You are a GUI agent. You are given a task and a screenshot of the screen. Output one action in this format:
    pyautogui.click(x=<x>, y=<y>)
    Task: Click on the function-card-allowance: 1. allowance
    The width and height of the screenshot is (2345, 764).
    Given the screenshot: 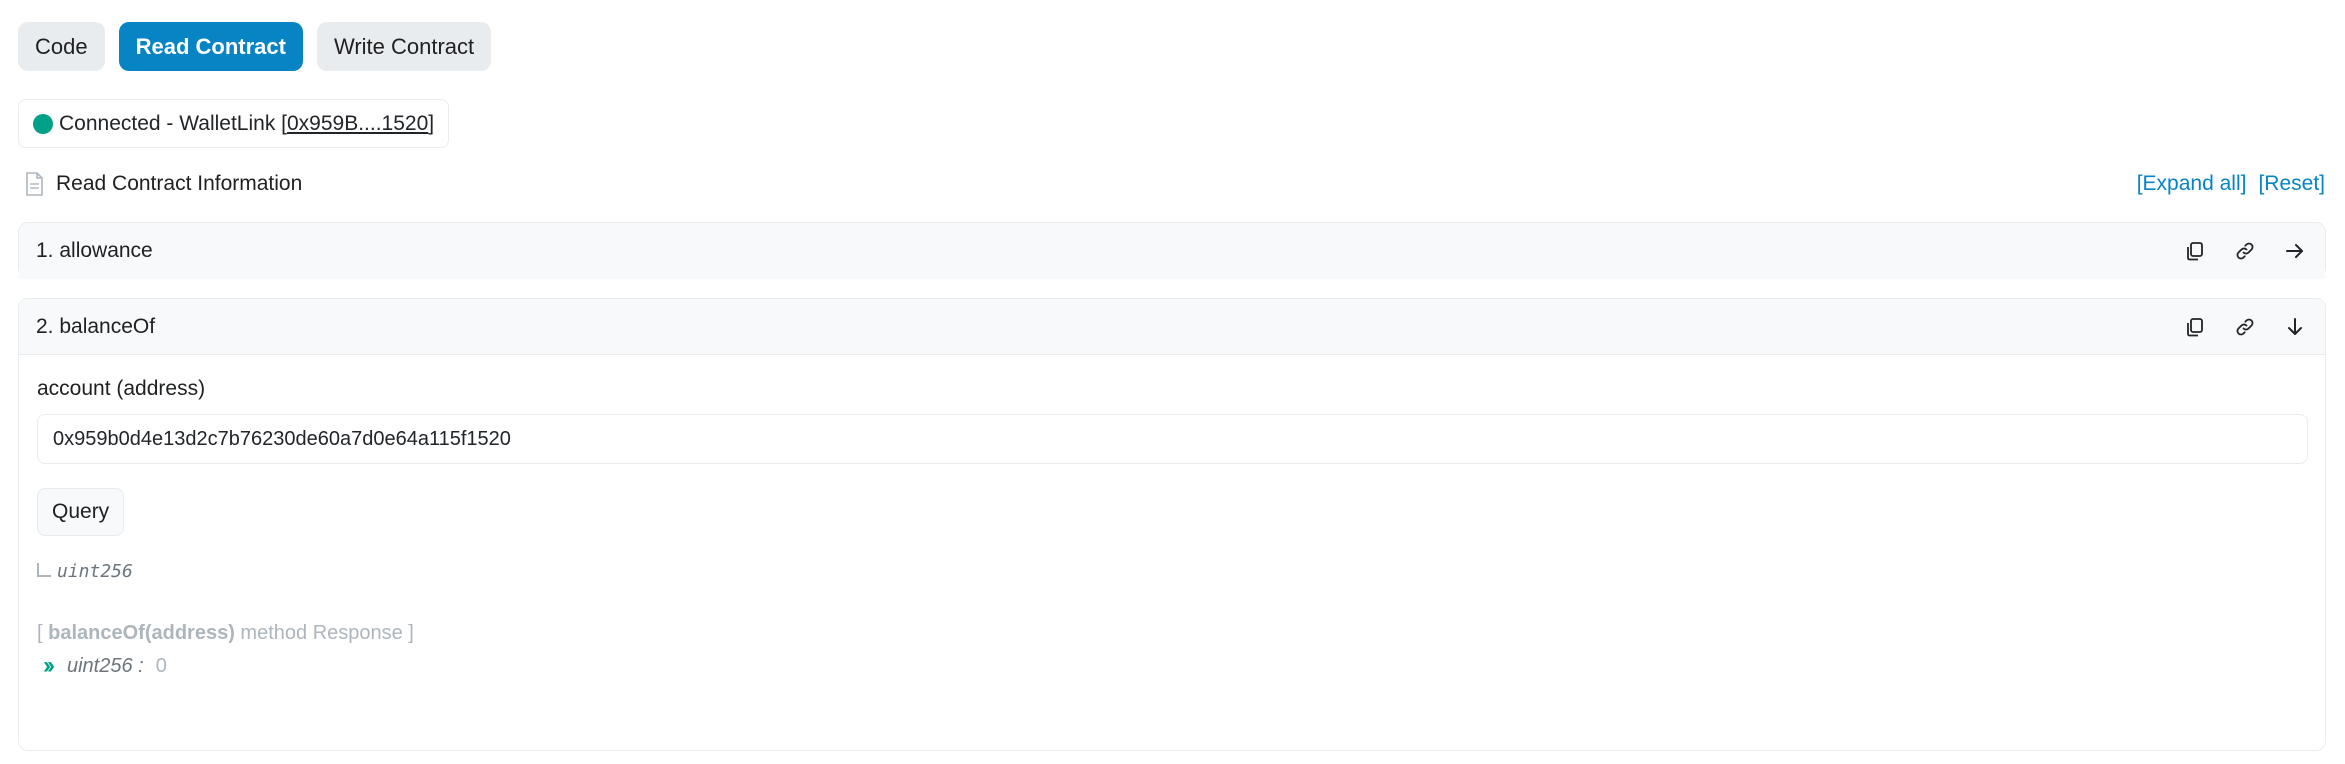 What is the action you would take?
    pyautogui.click(x=1172, y=250)
    